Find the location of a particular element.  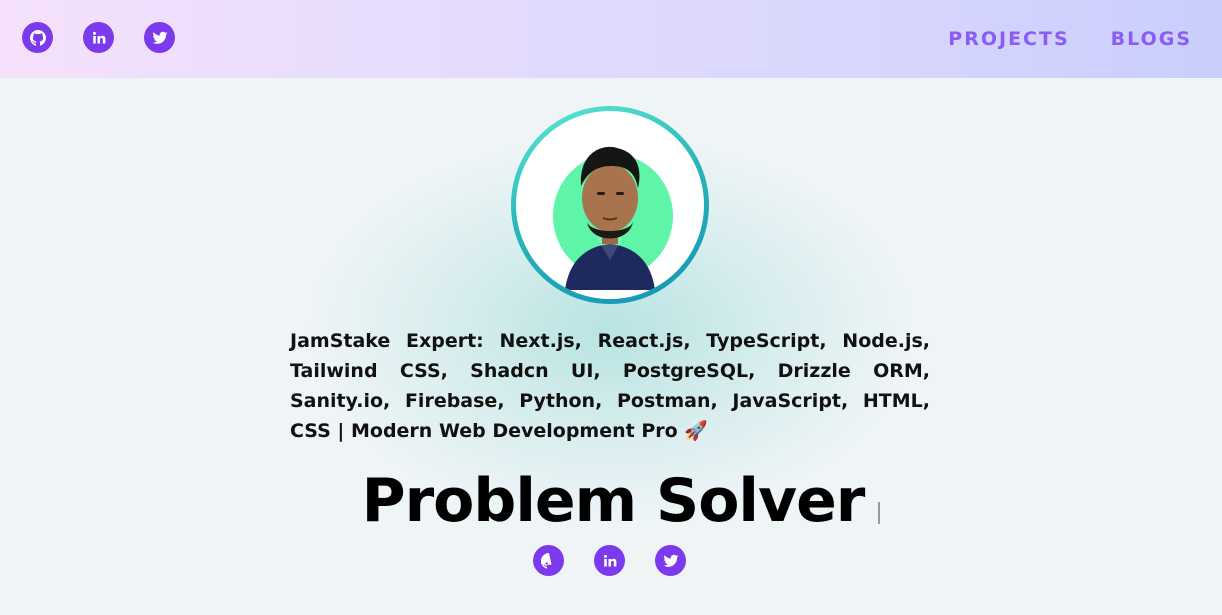

top-header: PROJECTS BLOGS is located at coordinates (611, 39).